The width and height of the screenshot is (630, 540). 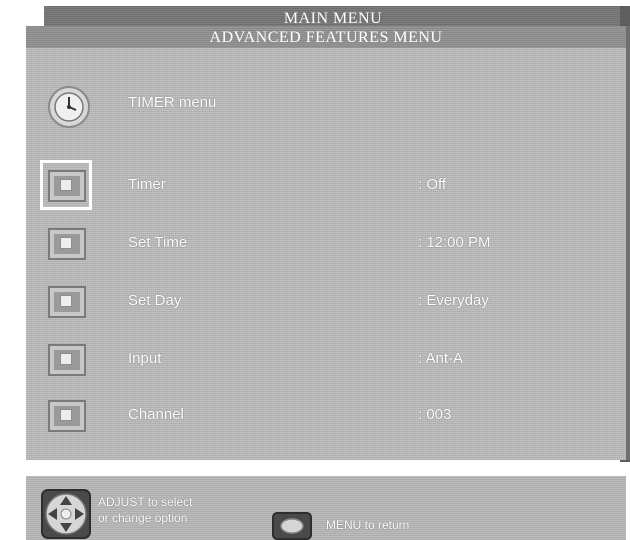 What do you see at coordinates (155, 300) in the screenshot?
I see `row-label: Set Day` at bounding box center [155, 300].